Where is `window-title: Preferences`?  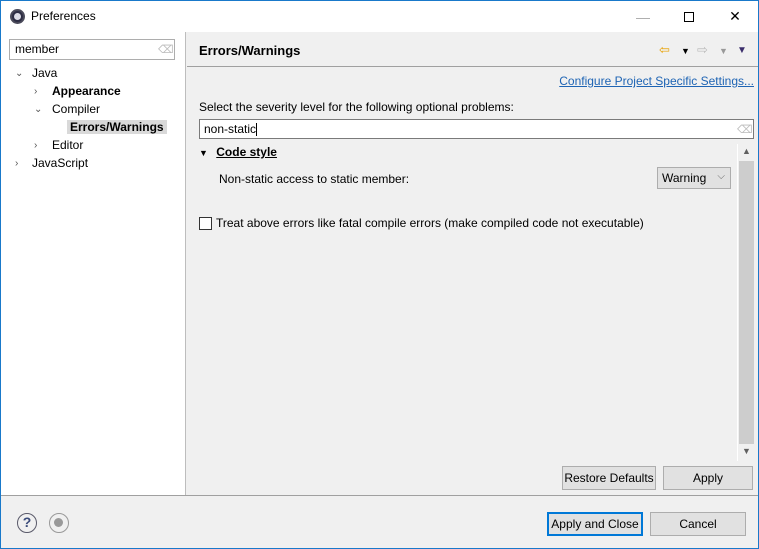 window-title: Preferences is located at coordinates (63, 16).